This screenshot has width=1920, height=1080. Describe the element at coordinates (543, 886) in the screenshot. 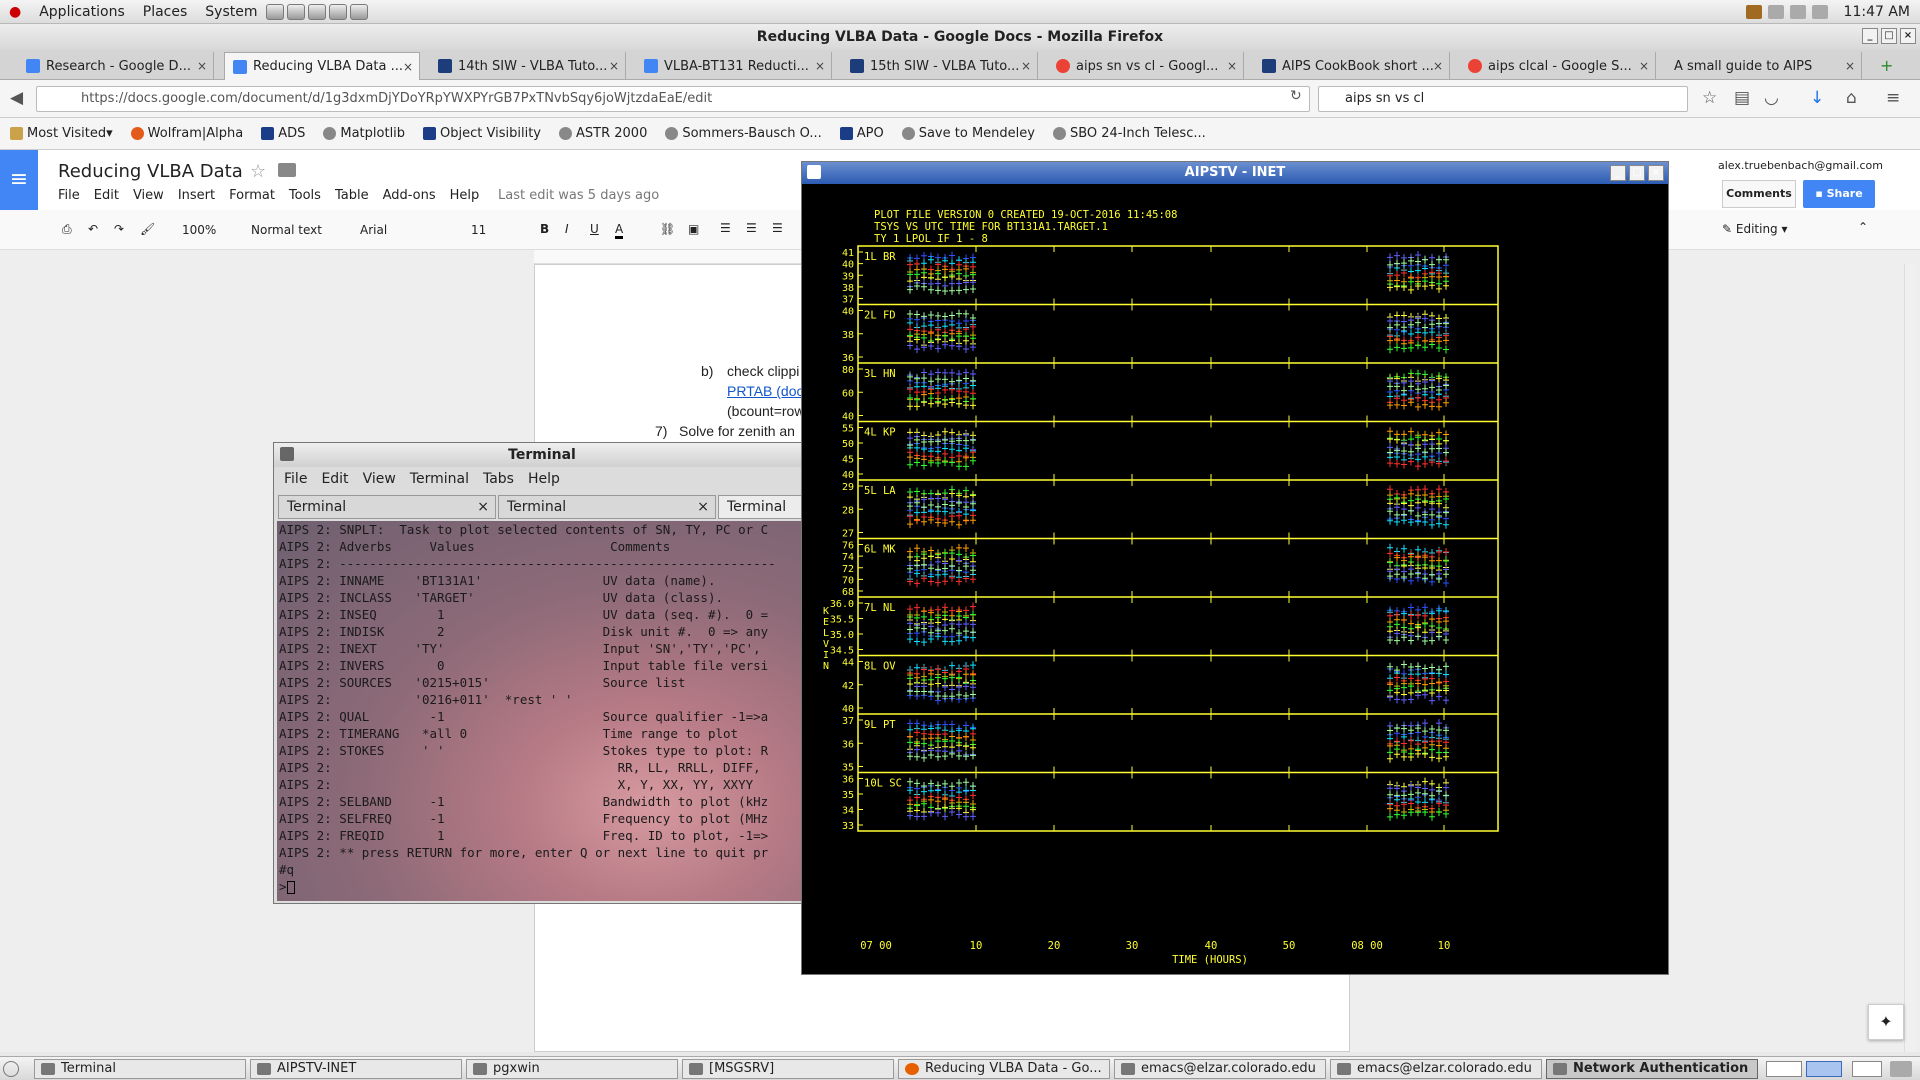

I see `terminal-prompt: >` at that location.